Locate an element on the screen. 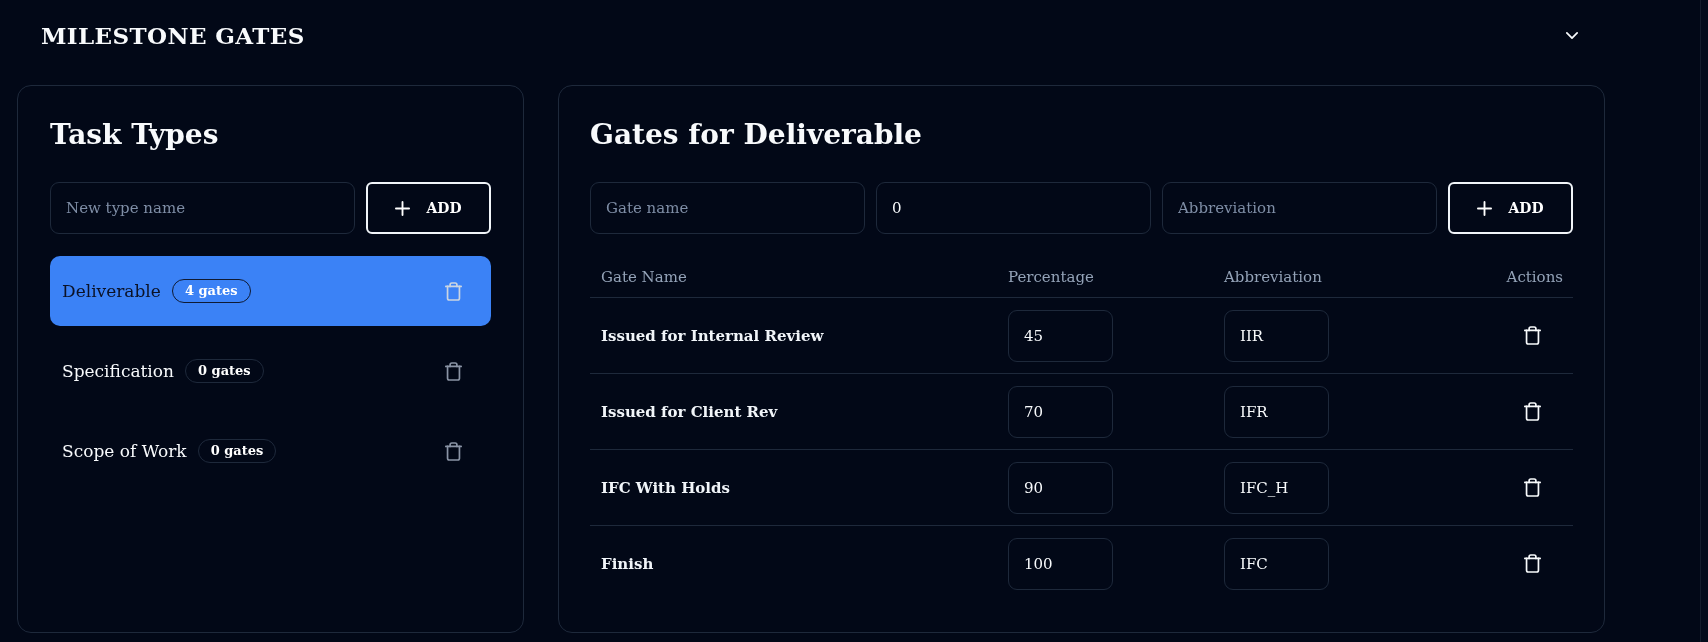 The width and height of the screenshot is (1708, 642). percentage-input: 90 is located at coordinates (1060, 487).